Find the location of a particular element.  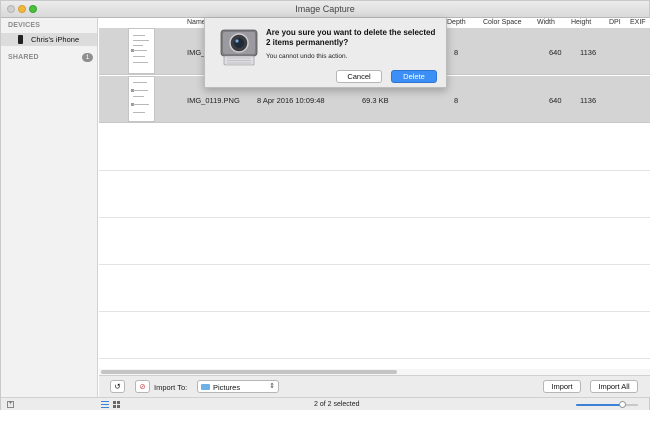

thumbnail-size-slider is located at coordinates (607, 404).